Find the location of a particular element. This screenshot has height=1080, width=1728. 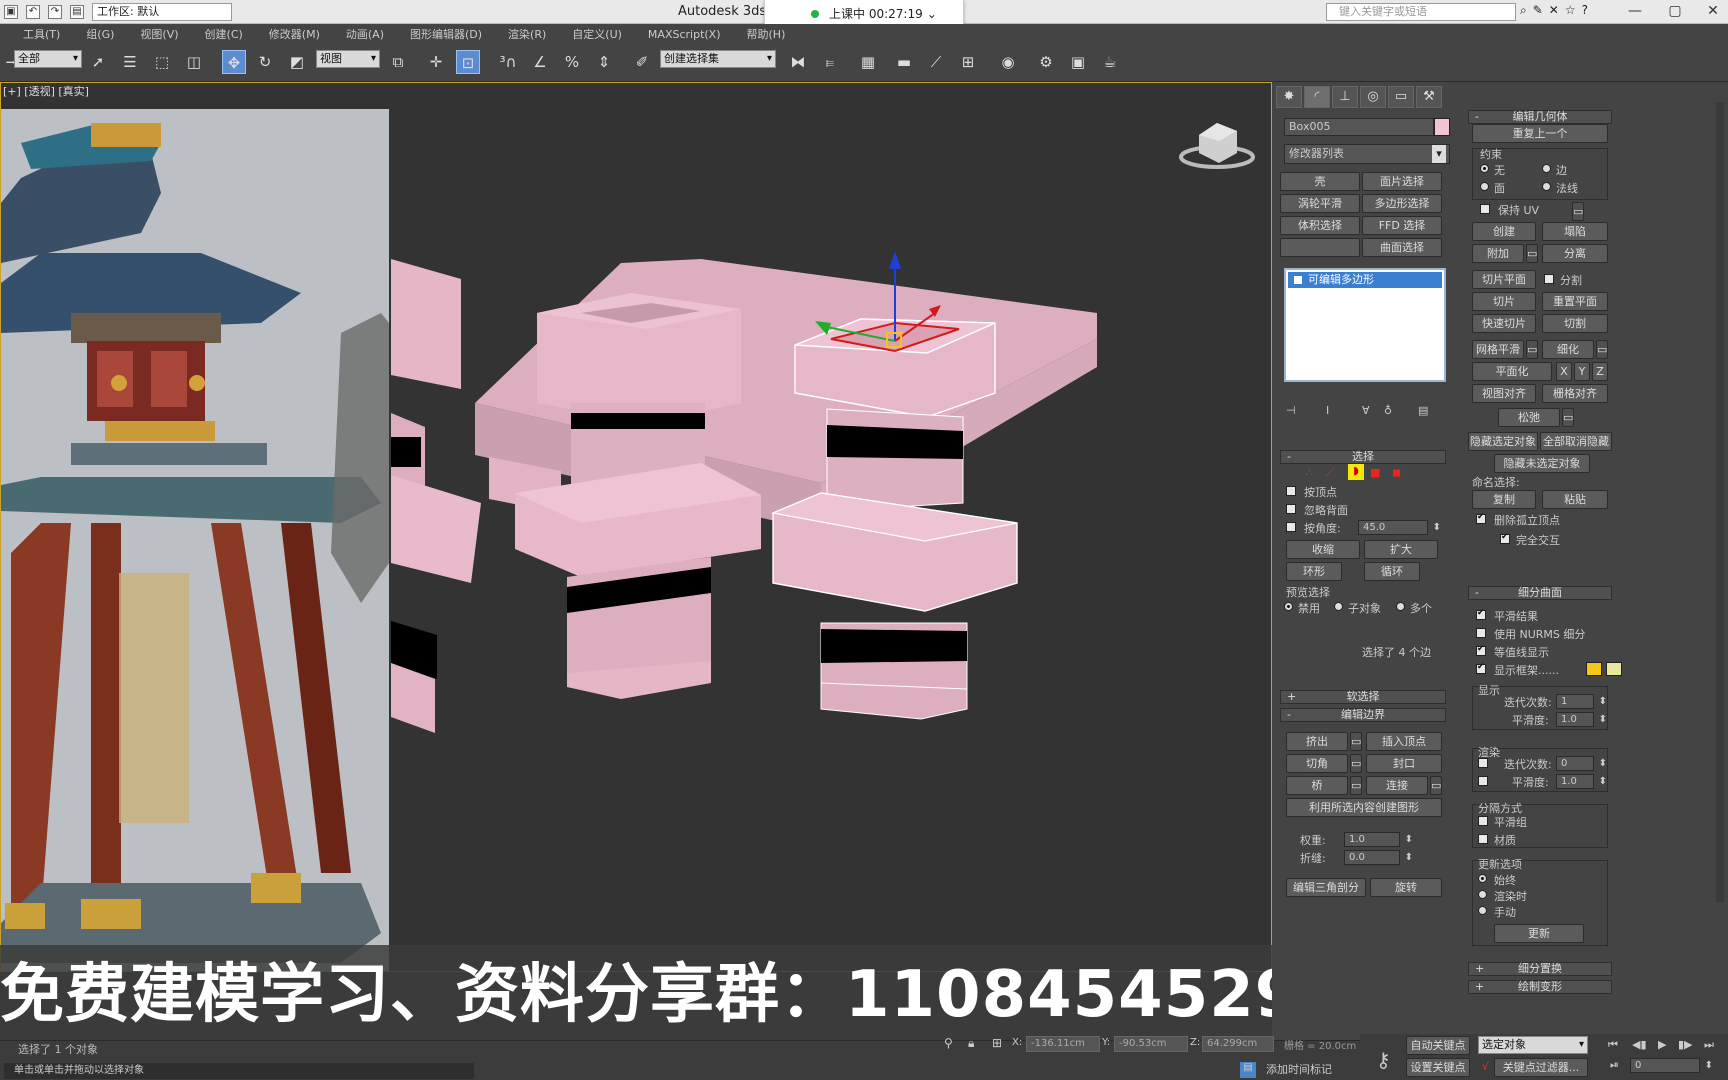

maximize-button: ▢ is located at coordinates (1675, 11).